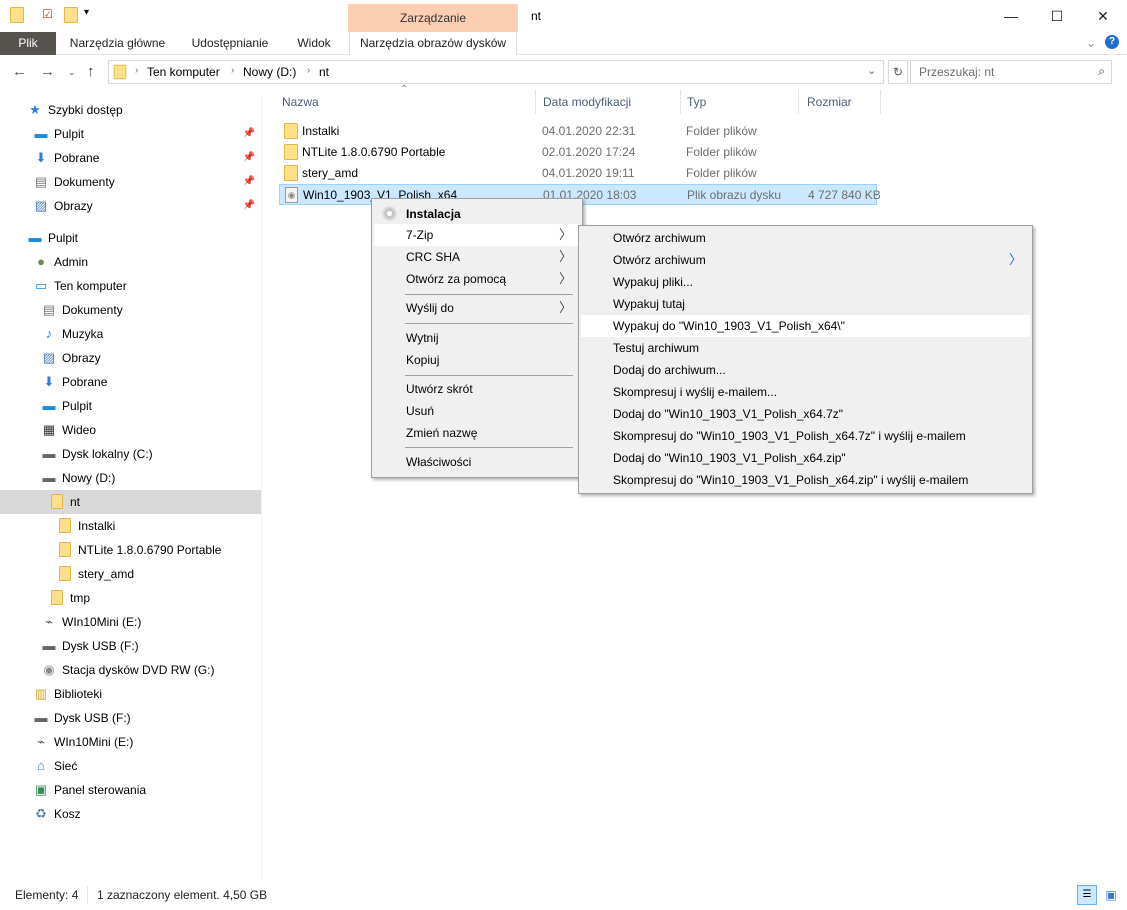  What do you see at coordinates (1087, 895) in the screenshot?
I see `details-view-button: ☰` at bounding box center [1087, 895].